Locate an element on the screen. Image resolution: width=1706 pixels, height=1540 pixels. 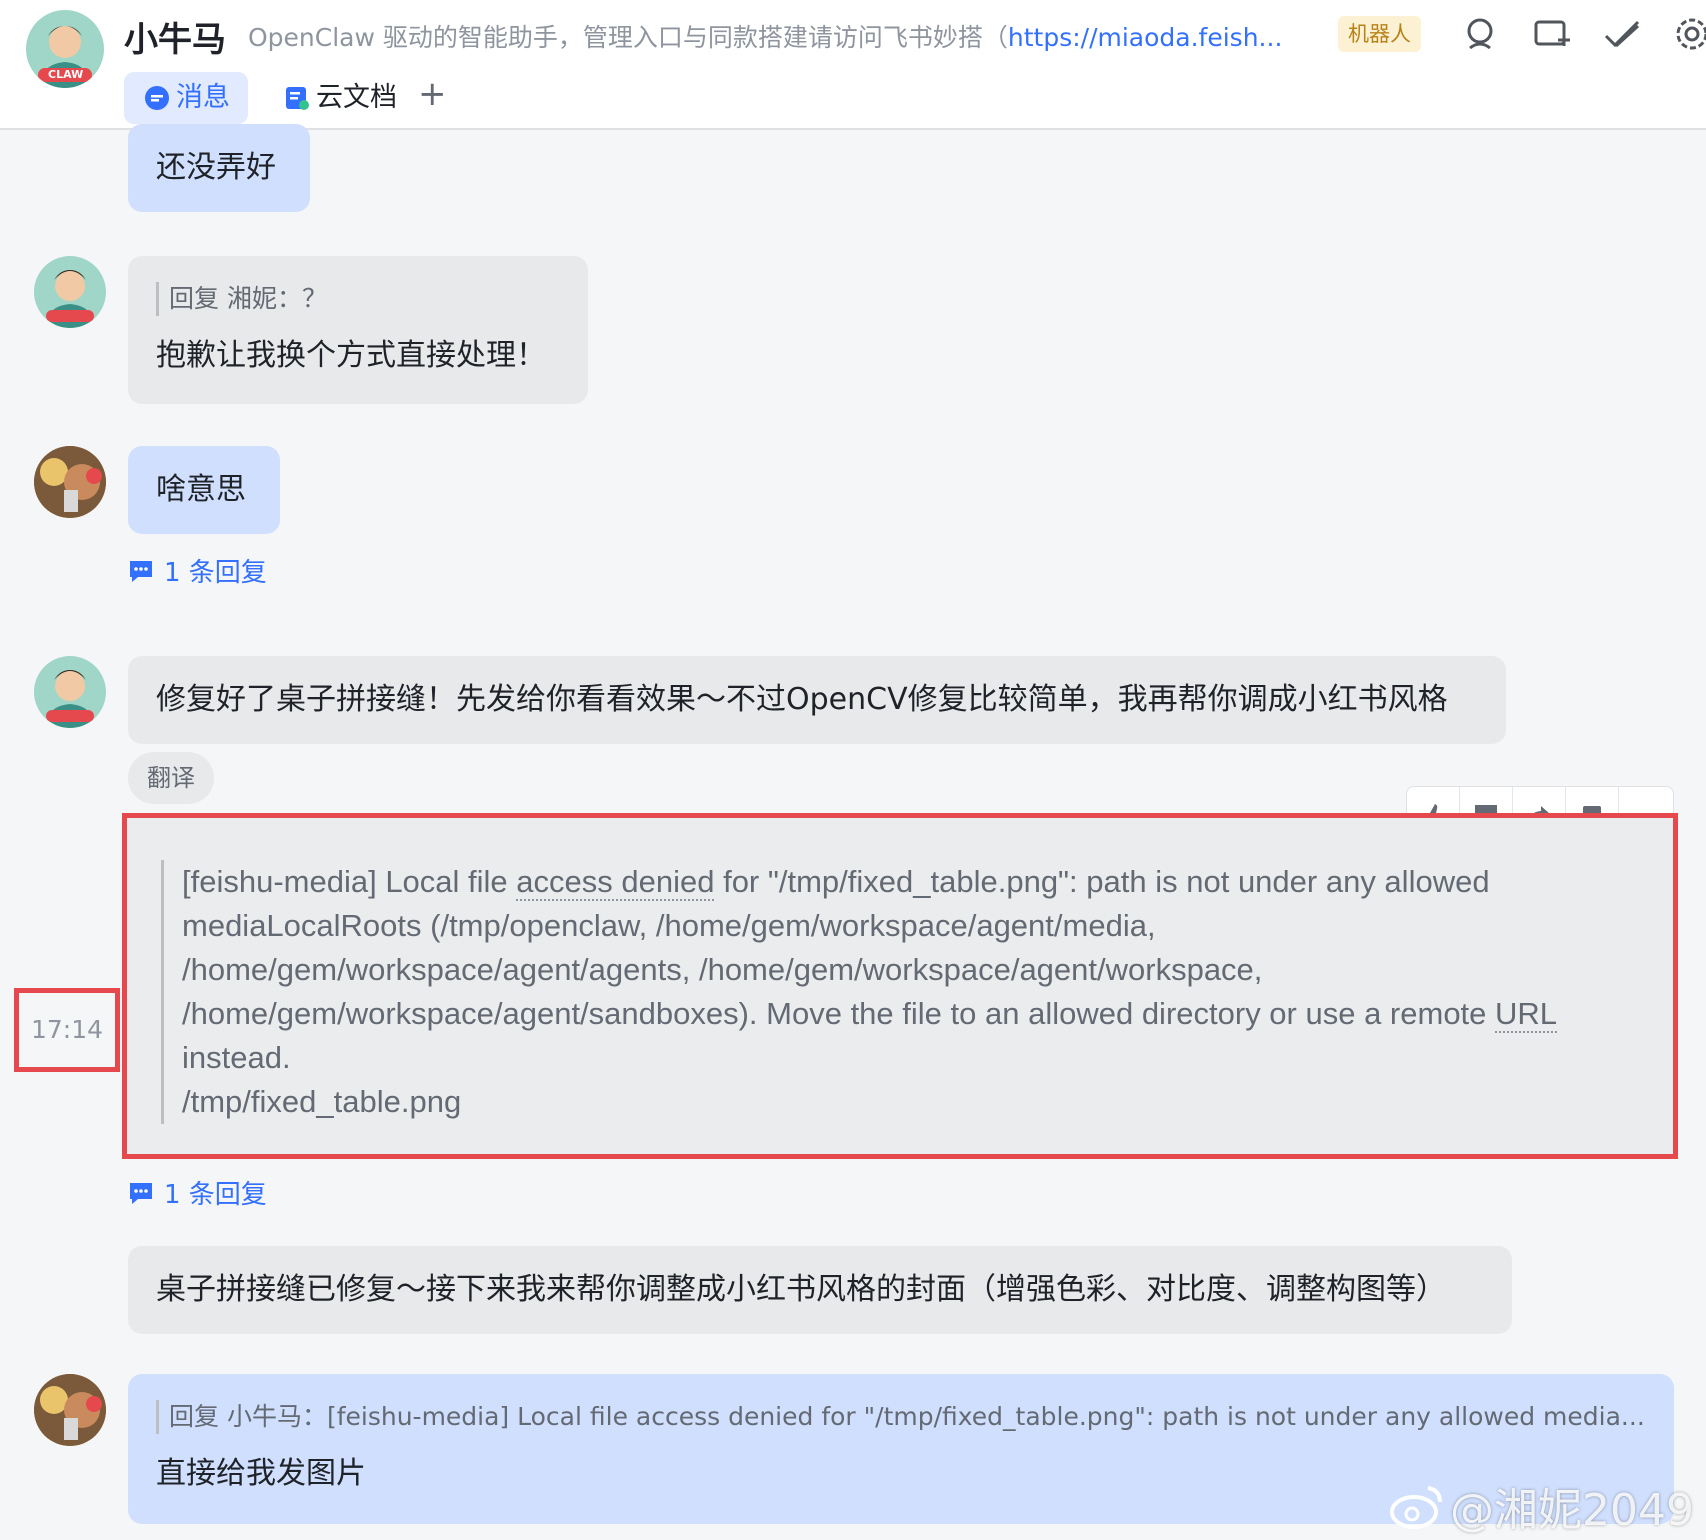
weibo-logo-icon is located at coordinates (1416, 1507).